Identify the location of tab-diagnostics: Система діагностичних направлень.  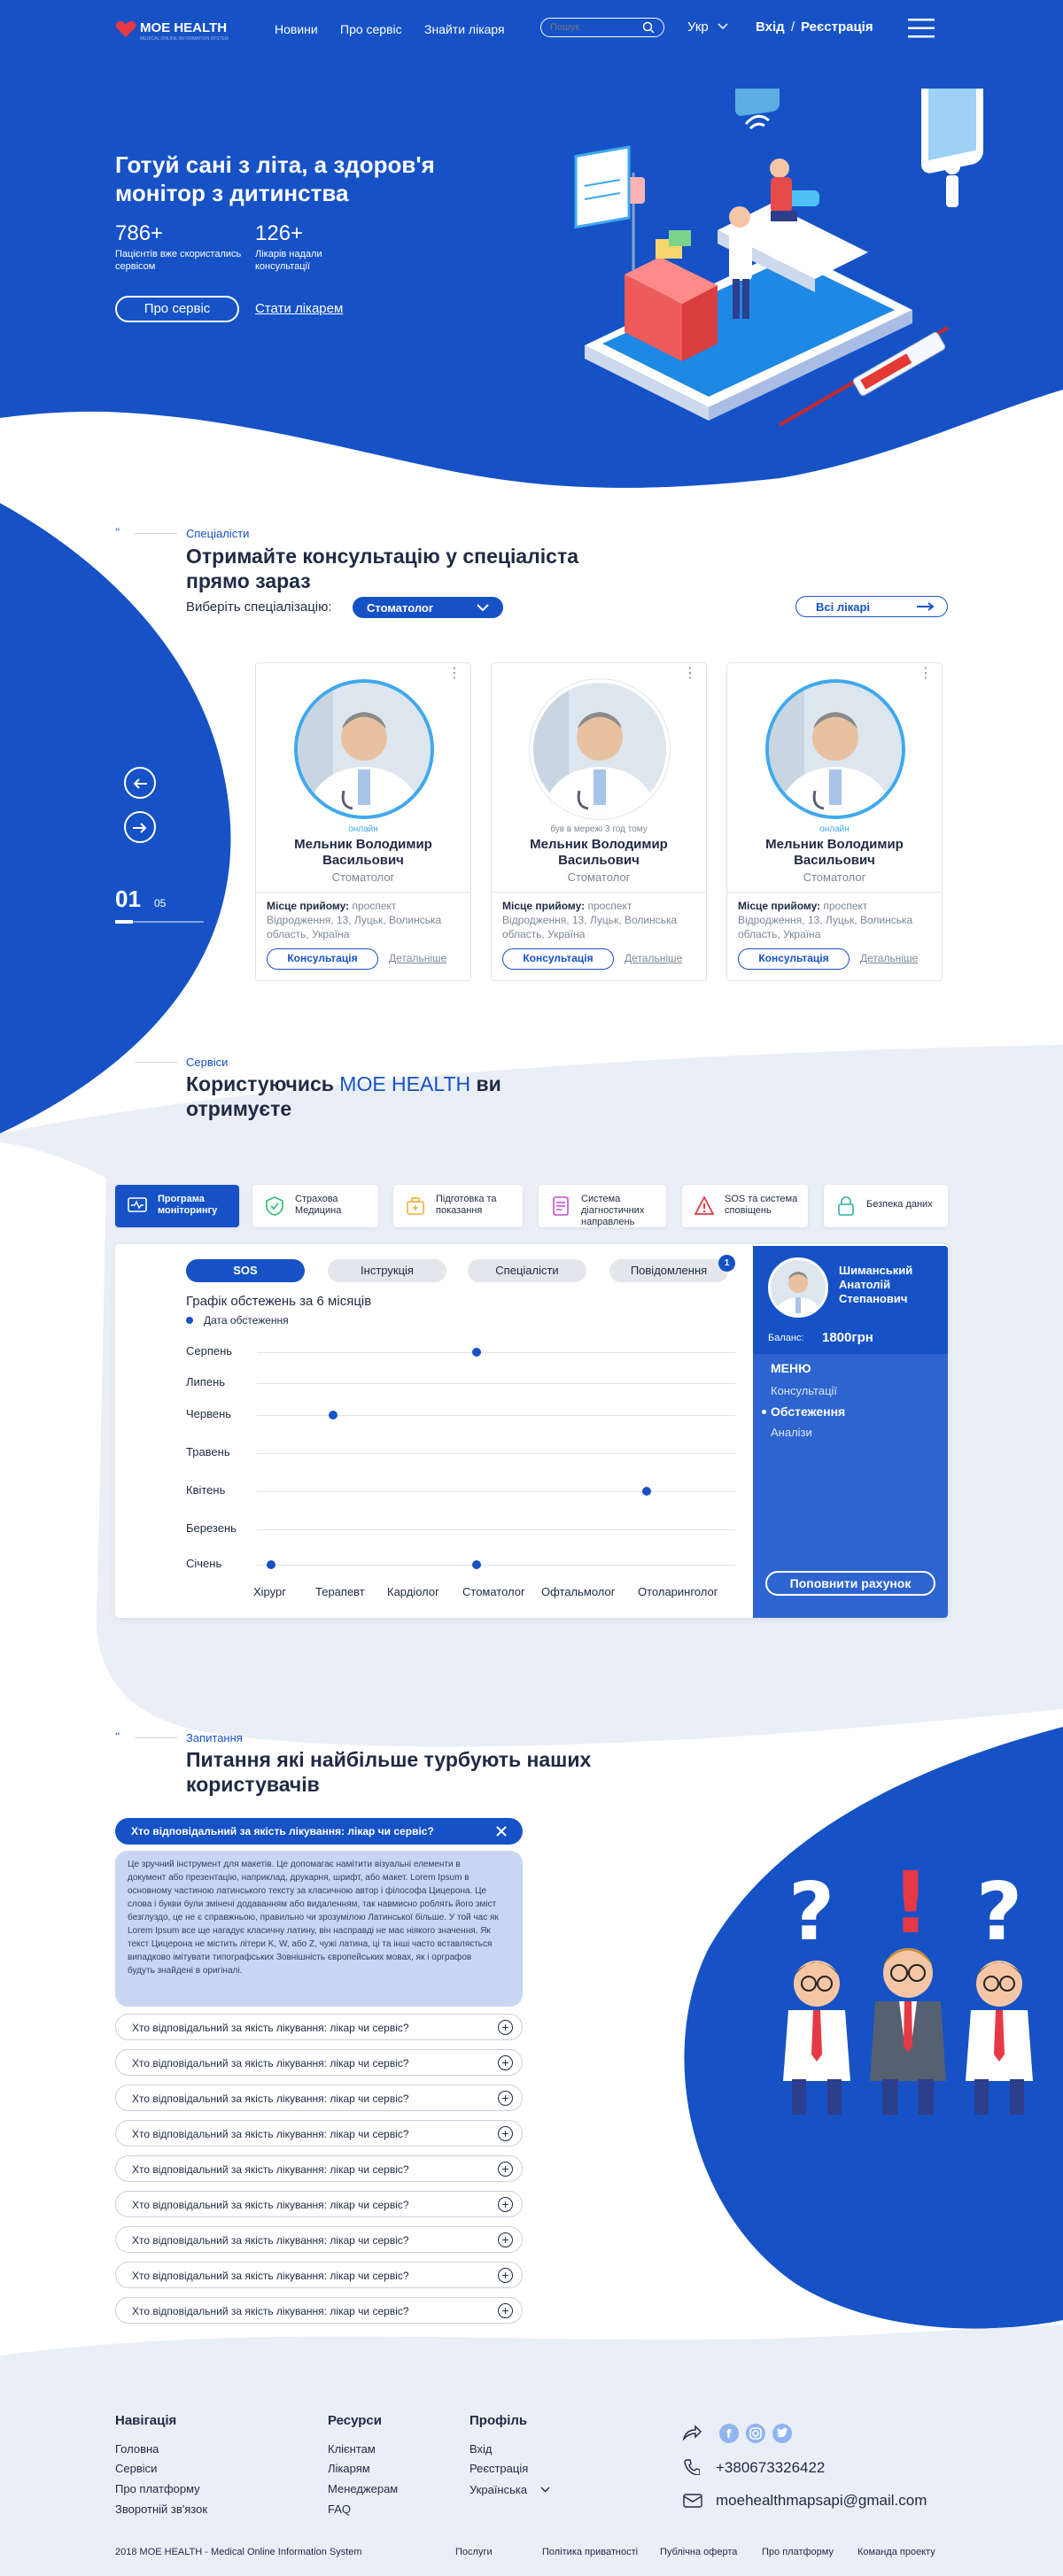
(602, 1206).